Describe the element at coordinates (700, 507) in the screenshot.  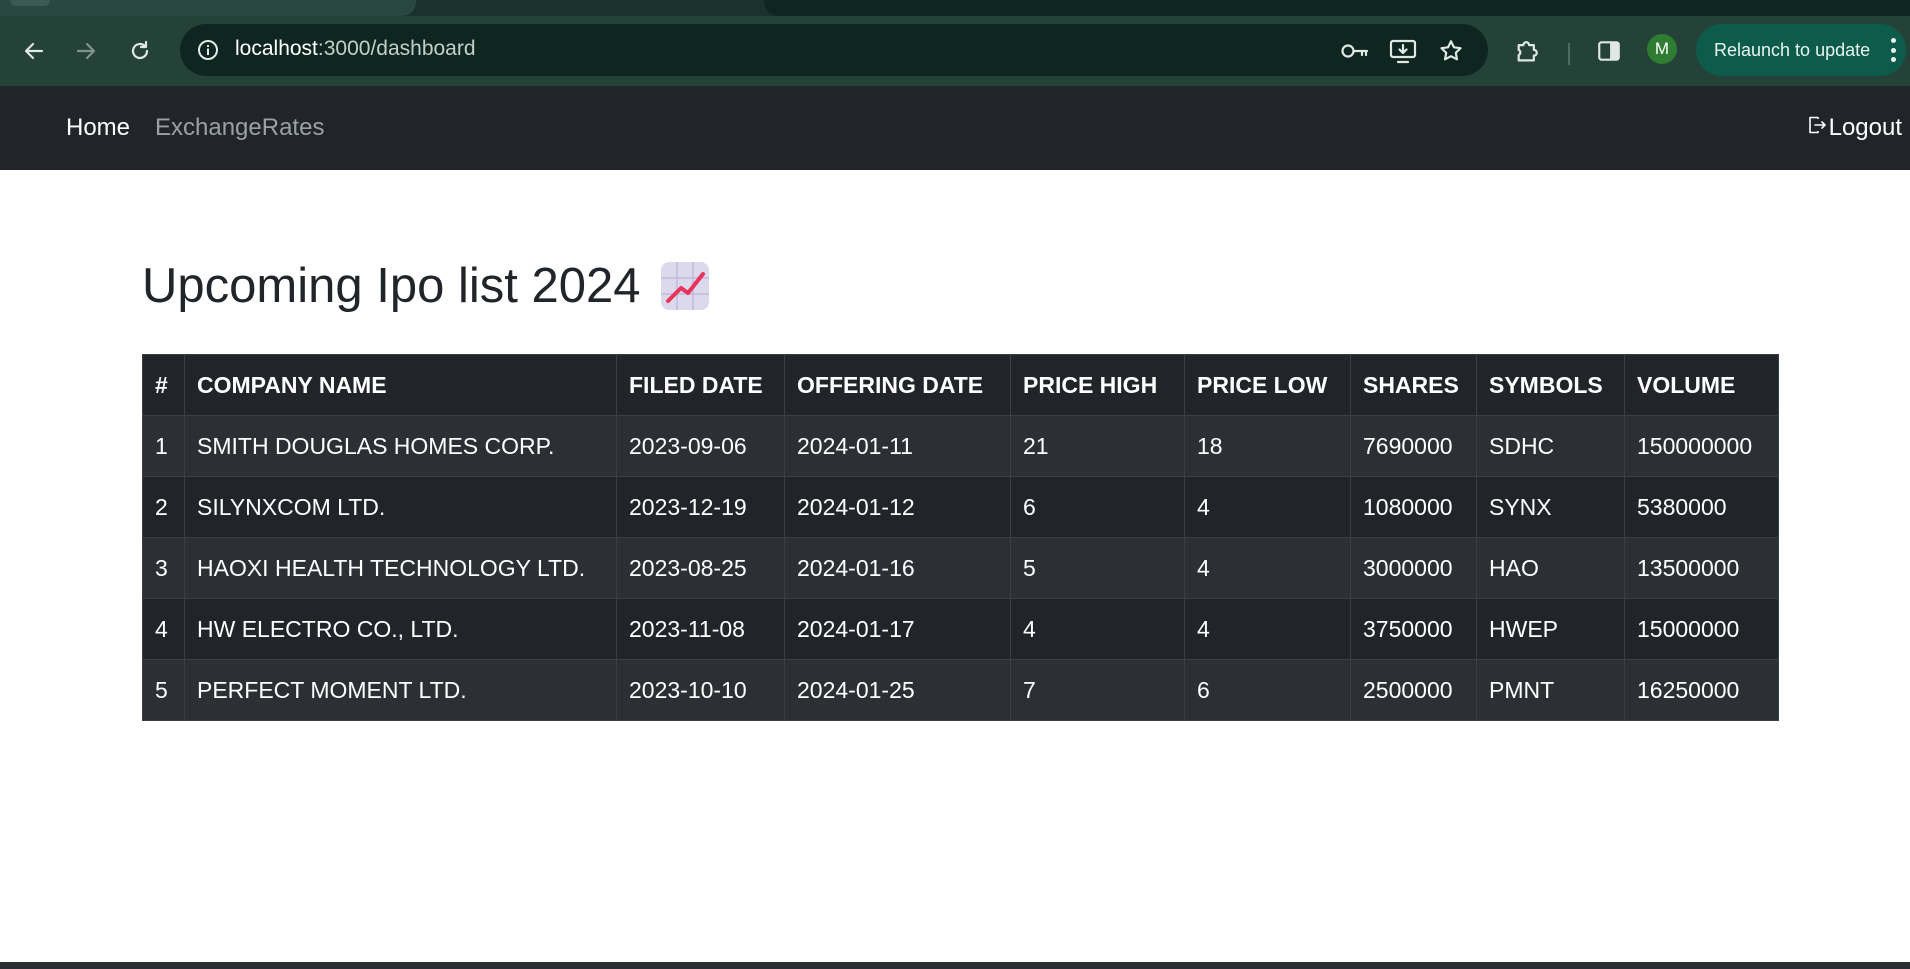
I see `table-cell: 2023-12-19` at that location.